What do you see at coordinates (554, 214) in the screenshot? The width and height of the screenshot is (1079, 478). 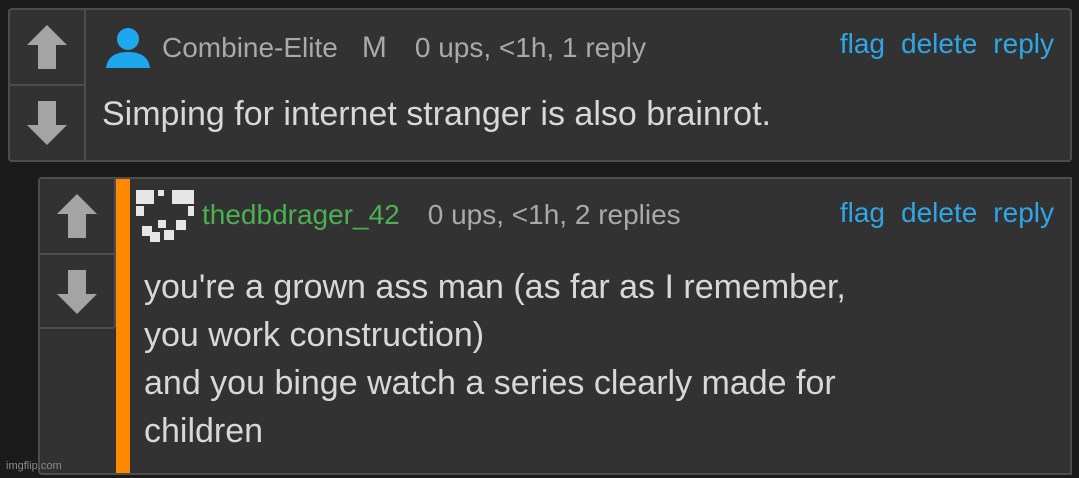 I see `comment-meta: 0 ups, <1h, 2 replies` at bounding box center [554, 214].